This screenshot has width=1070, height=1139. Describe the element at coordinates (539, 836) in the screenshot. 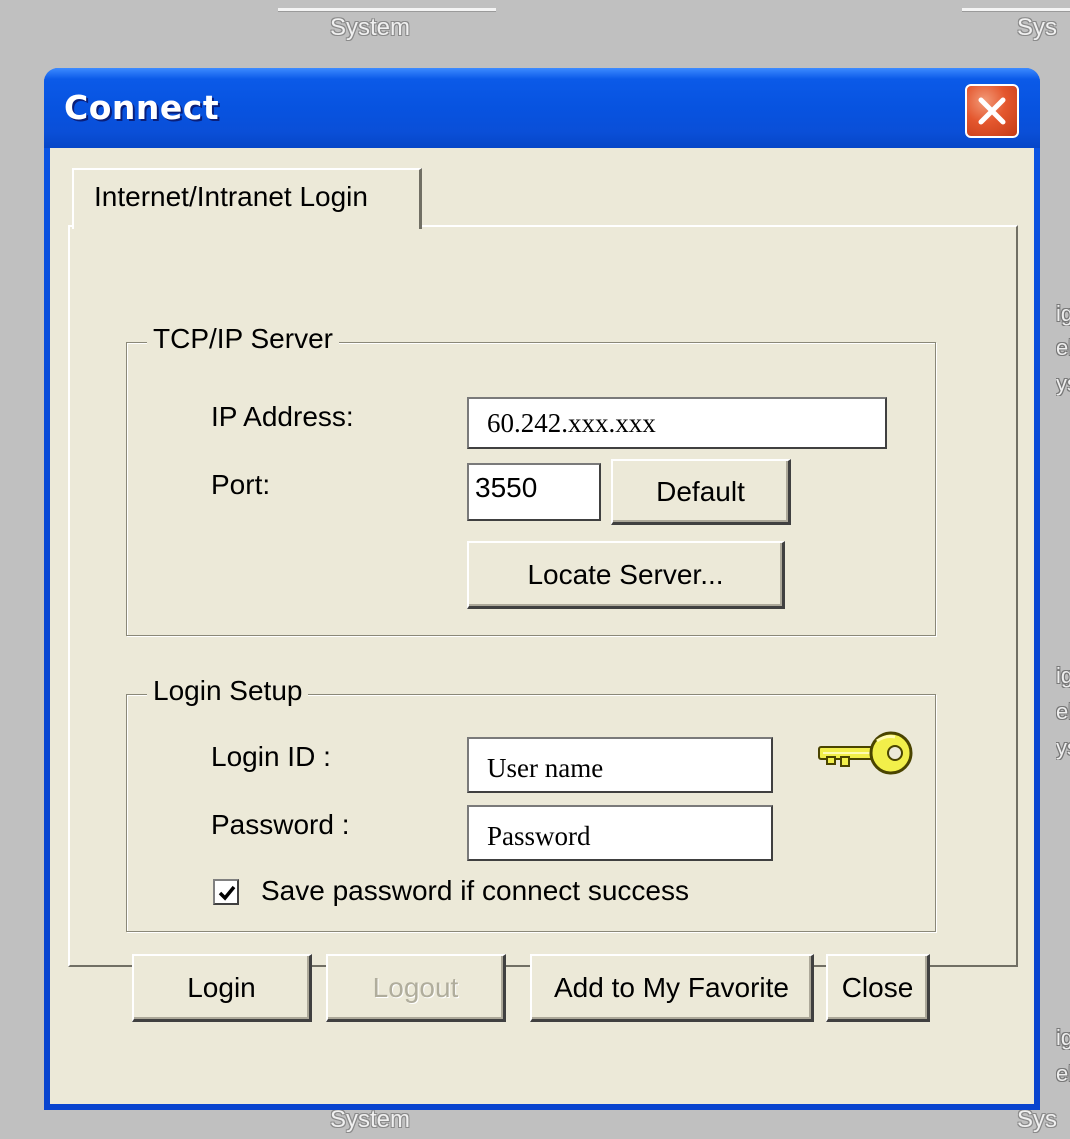

I see `password-value: Password` at that location.